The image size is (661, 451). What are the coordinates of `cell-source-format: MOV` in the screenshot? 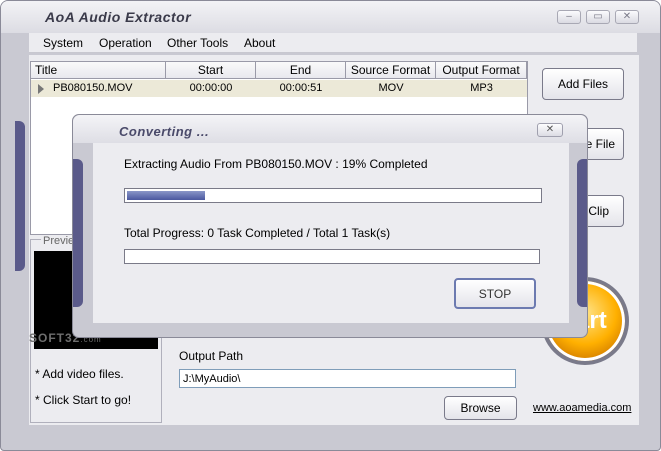 It's located at (391, 88).